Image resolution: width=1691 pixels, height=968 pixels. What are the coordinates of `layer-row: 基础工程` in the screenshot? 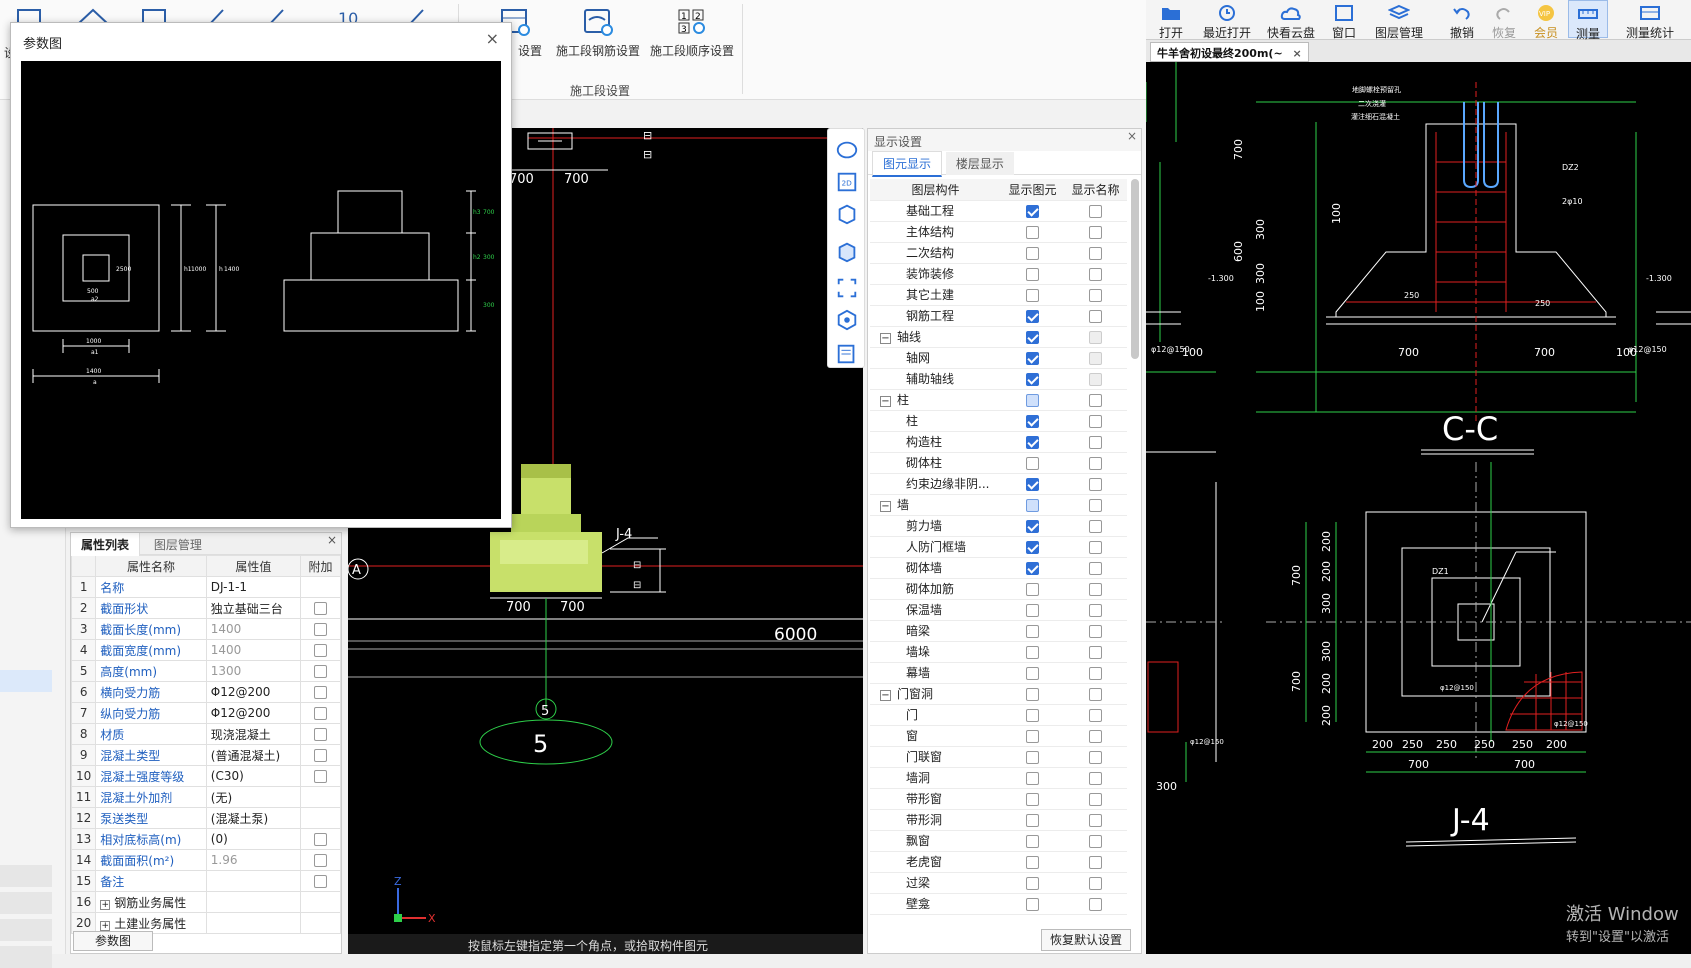 It's located at (998, 211).